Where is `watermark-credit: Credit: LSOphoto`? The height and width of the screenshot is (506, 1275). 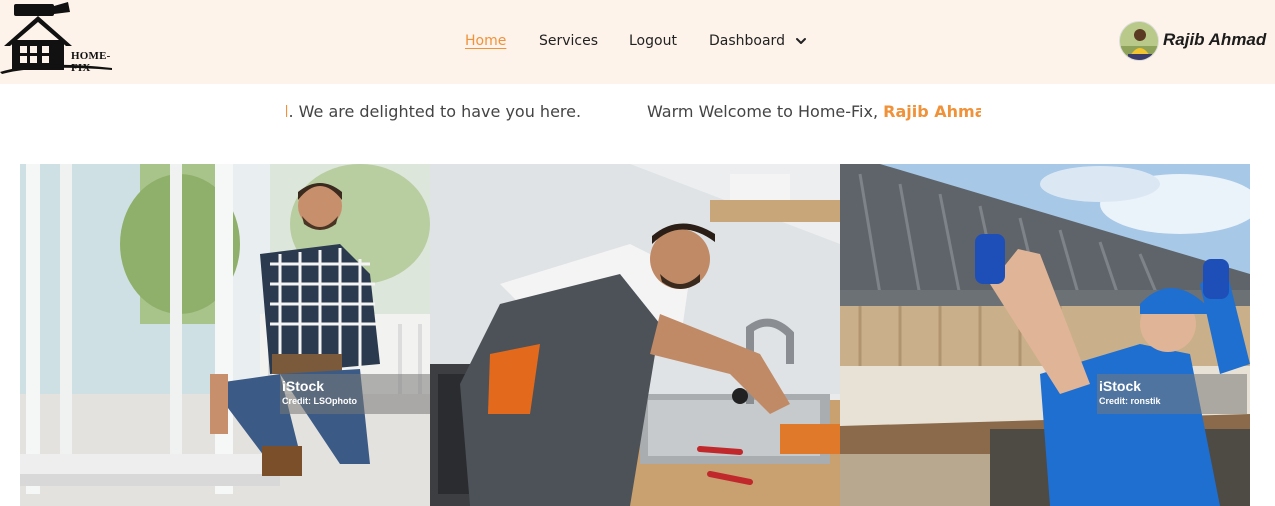 watermark-credit: Credit: LSOphoto is located at coordinates (319, 401).